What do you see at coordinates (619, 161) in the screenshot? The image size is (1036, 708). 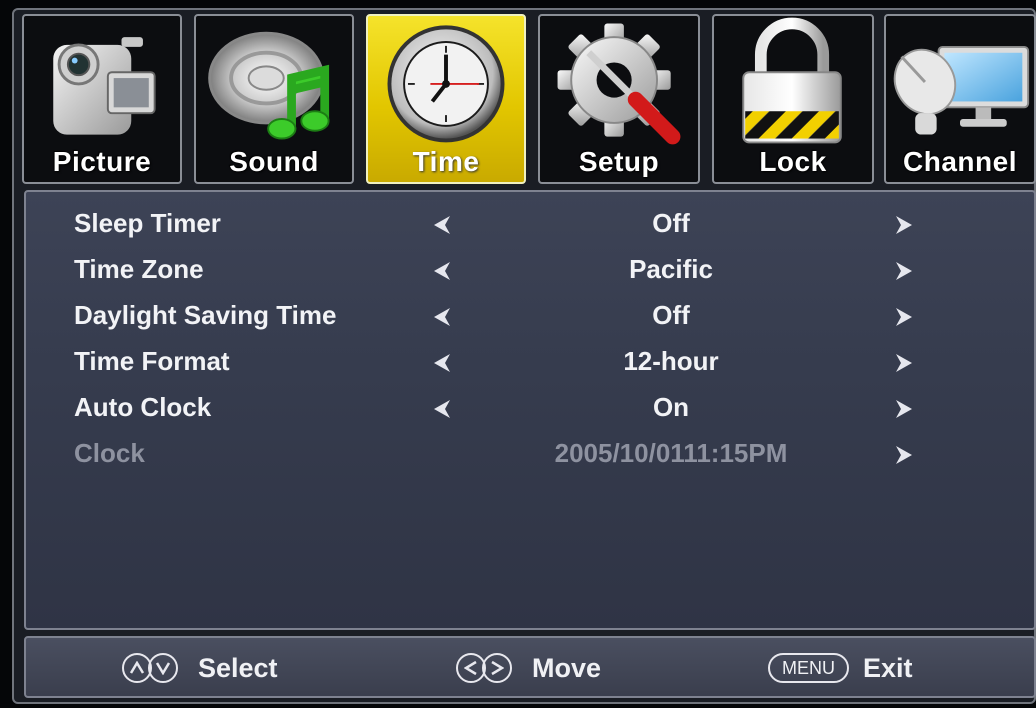 I see `tab-label: Setup` at bounding box center [619, 161].